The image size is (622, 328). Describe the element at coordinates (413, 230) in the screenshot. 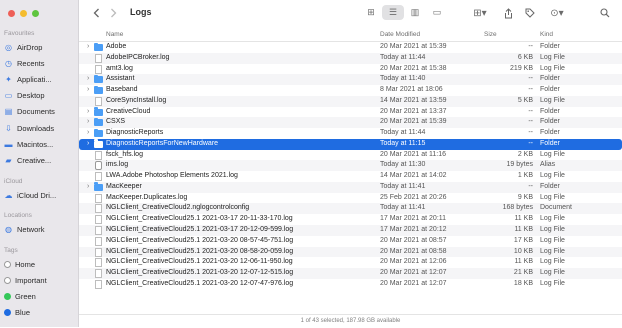

I see `file-date: 17 Mar 2021 at 20:12` at that location.